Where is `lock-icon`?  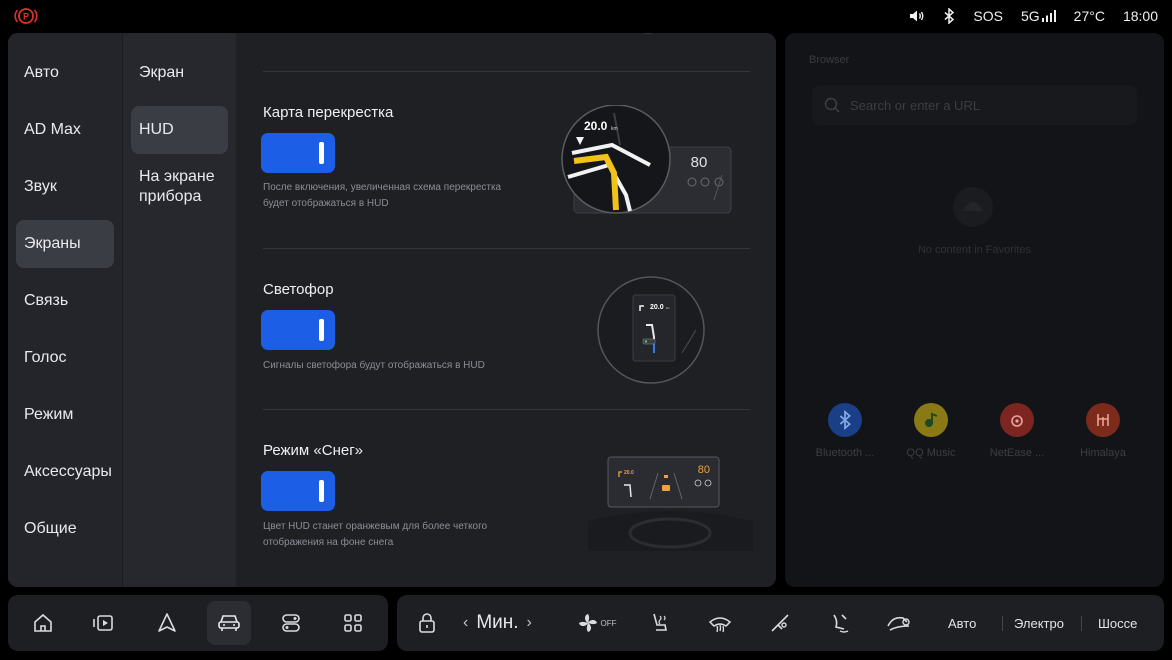 lock-icon is located at coordinates (427, 623).